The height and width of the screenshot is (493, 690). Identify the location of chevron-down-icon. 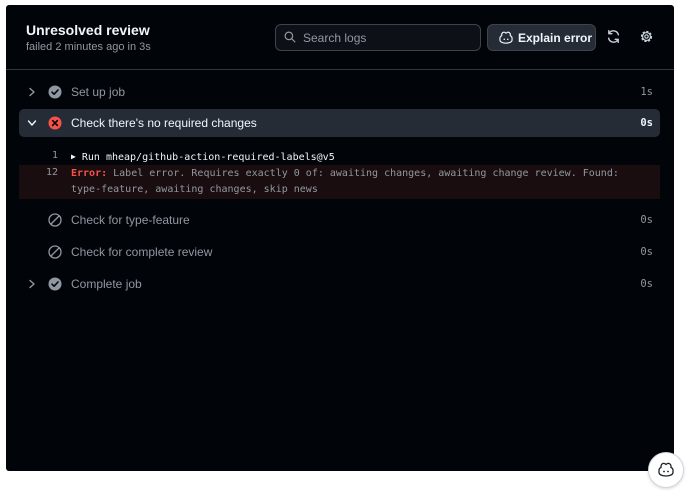
(32, 123).